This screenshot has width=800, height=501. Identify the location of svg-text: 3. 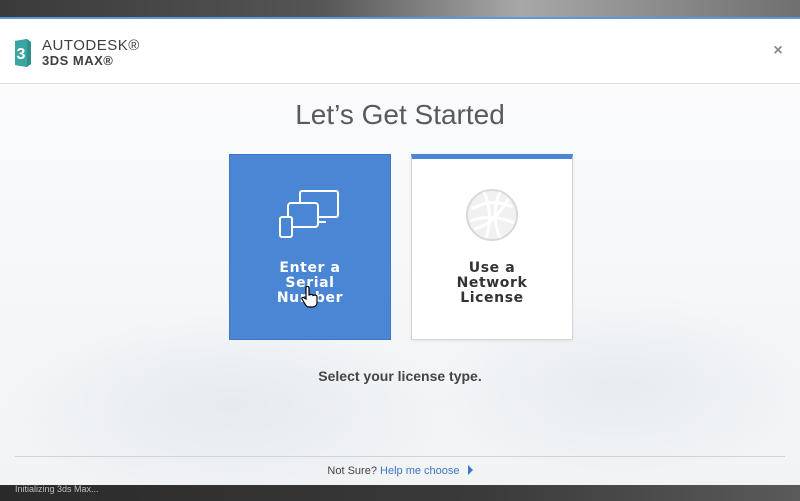
(21, 54).